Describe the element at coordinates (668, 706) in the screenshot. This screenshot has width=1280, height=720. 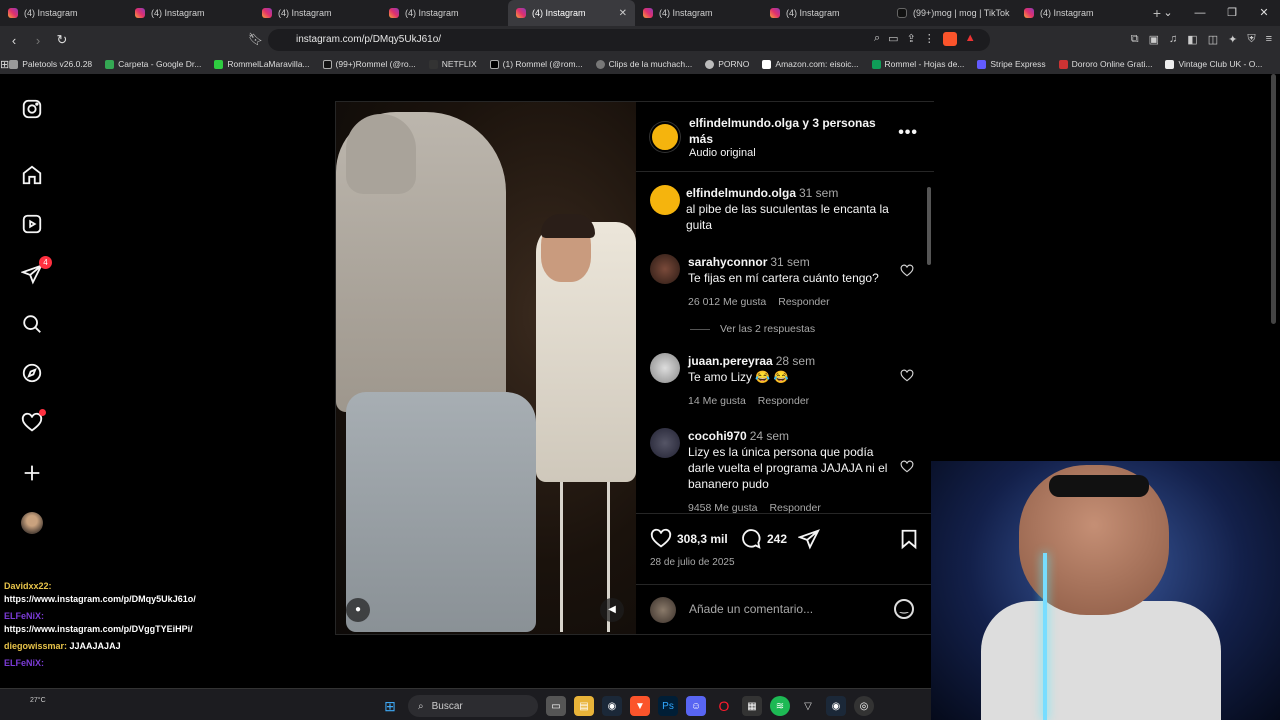
I see `photoshop-icon: Ps` at that location.